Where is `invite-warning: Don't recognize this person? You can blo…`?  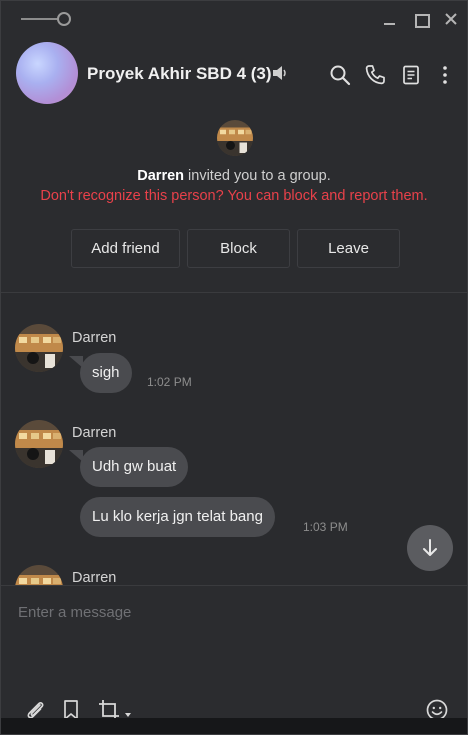 invite-warning: Don't recognize this person? You can blo… is located at coordinates (234, 196).